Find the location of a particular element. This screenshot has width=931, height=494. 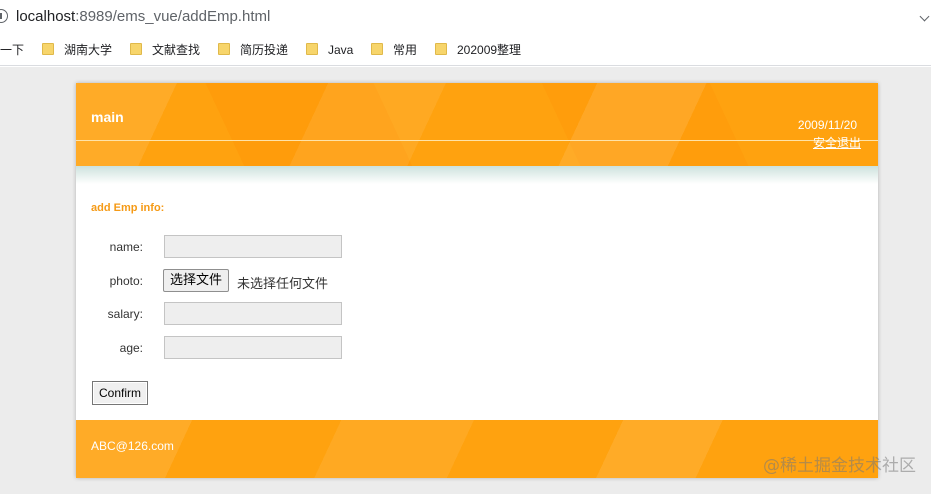

confirm-button: Confirm is located at coordinates (120, 393).